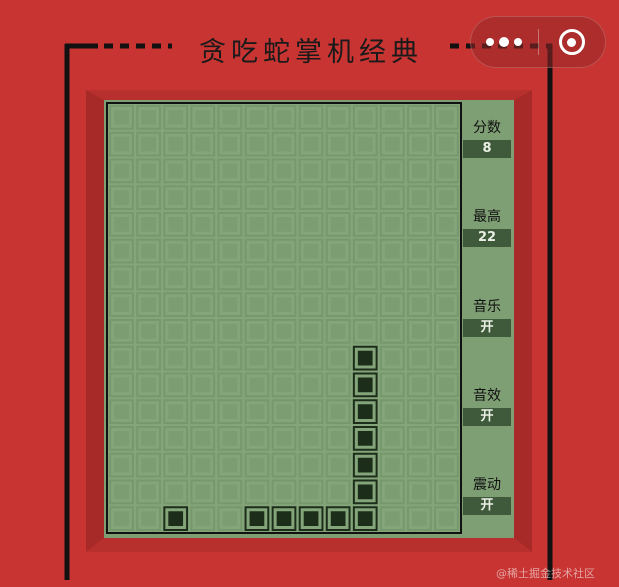  Describe the element at coordinates (487, 307) in the screenshot. I see `music-label: 音乐` at that location.